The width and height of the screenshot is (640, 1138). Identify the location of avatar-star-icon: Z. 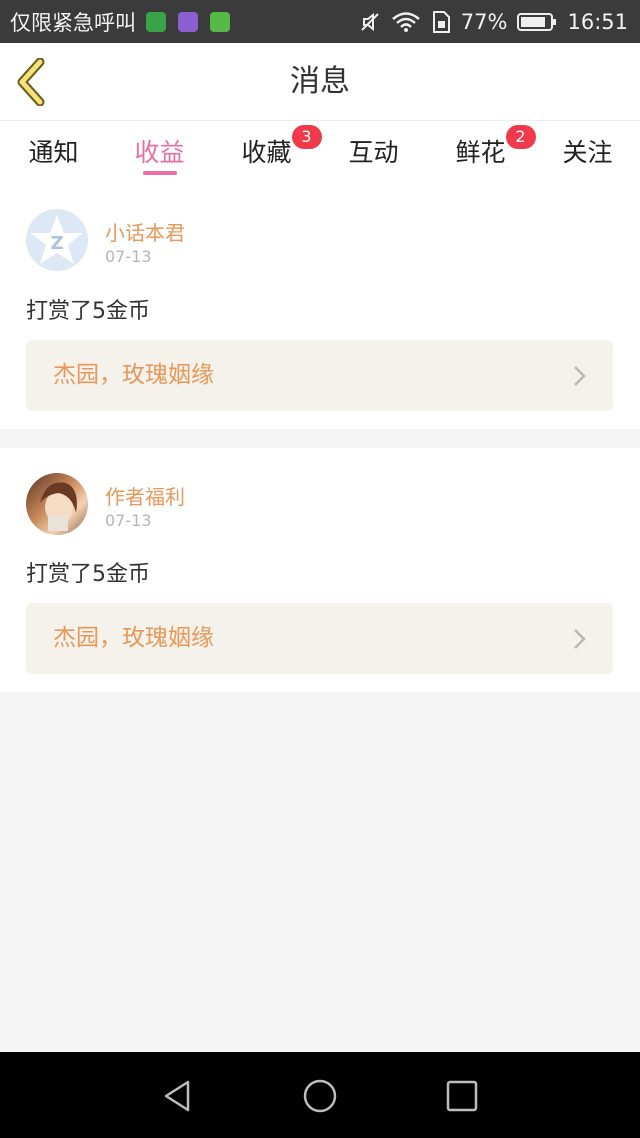
(57, 239).